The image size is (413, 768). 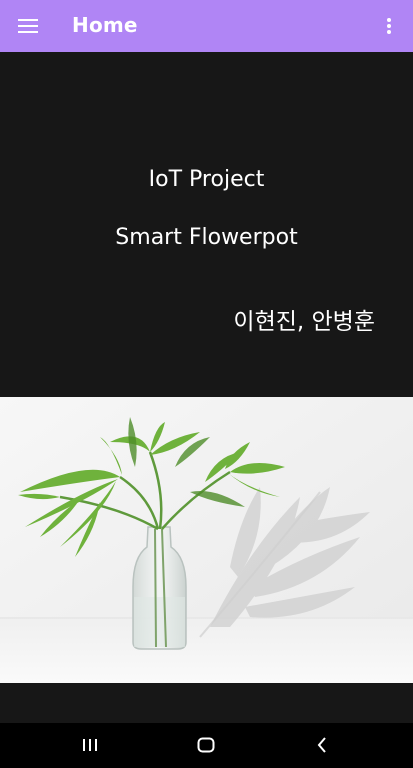 I want to click on hamburger-menu-icon, so click(x=28, y=26).